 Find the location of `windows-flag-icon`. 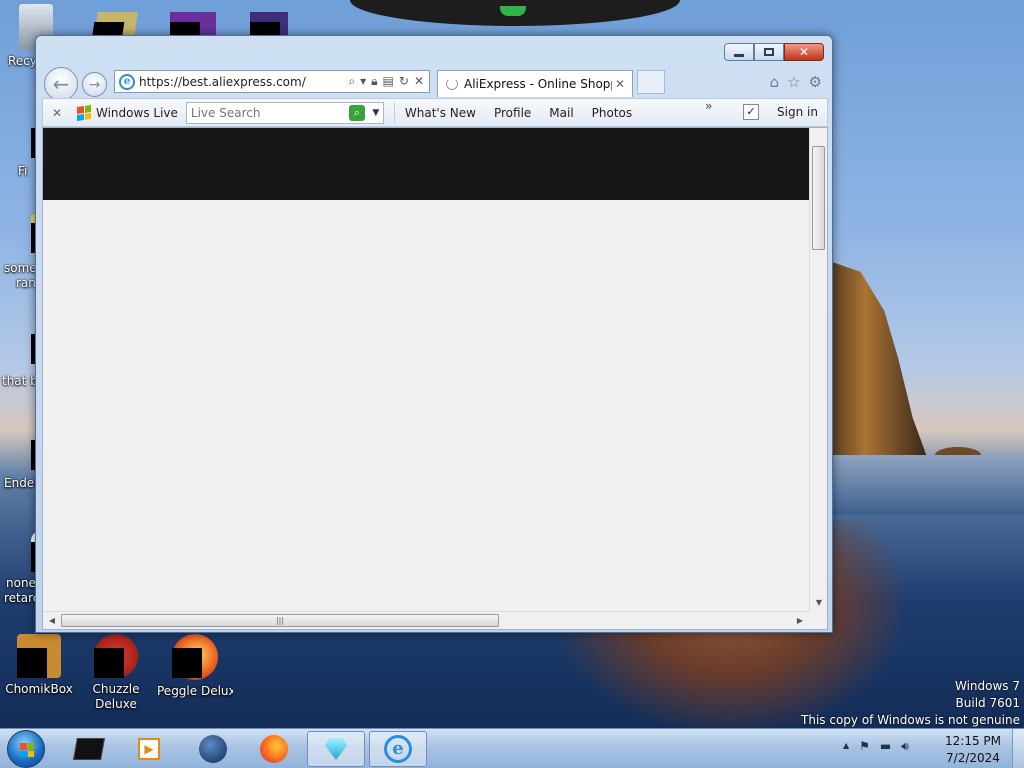

windows-flag-icon is located at coordinates (84, 112).